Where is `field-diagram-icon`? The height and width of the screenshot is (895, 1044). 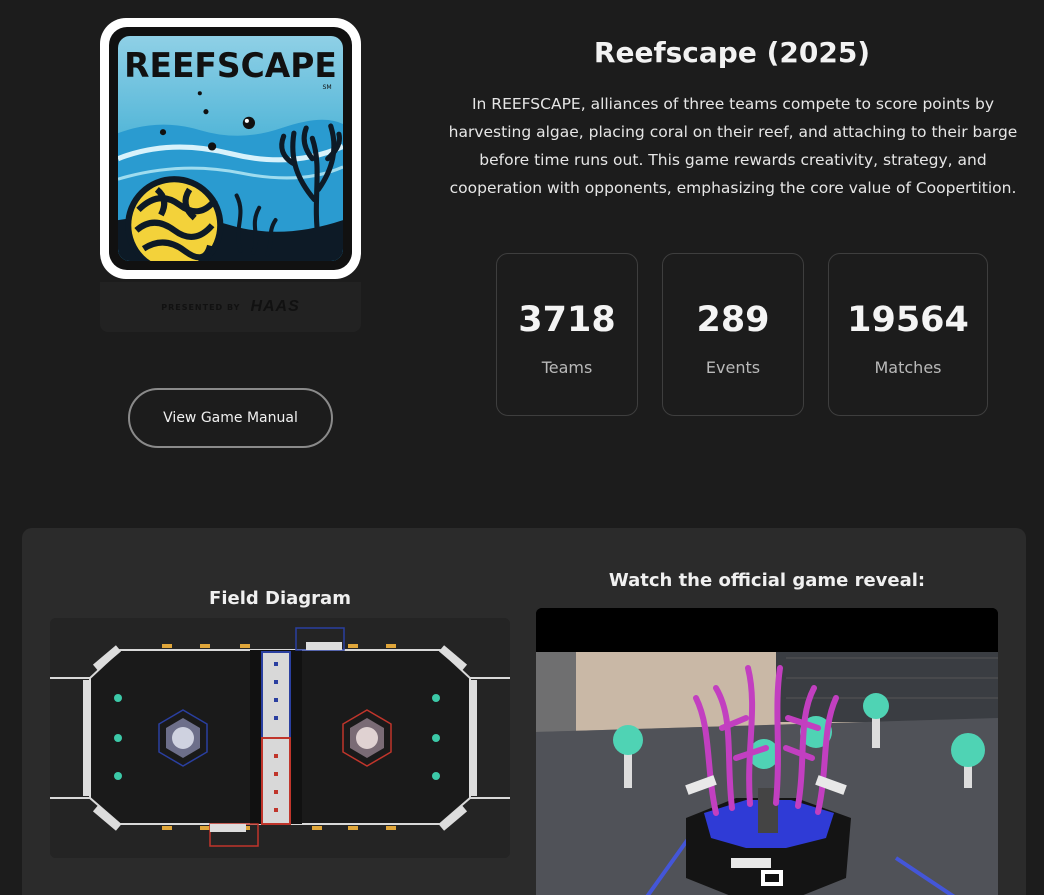
field-diagram-icon is located at coordinates (280, 738).